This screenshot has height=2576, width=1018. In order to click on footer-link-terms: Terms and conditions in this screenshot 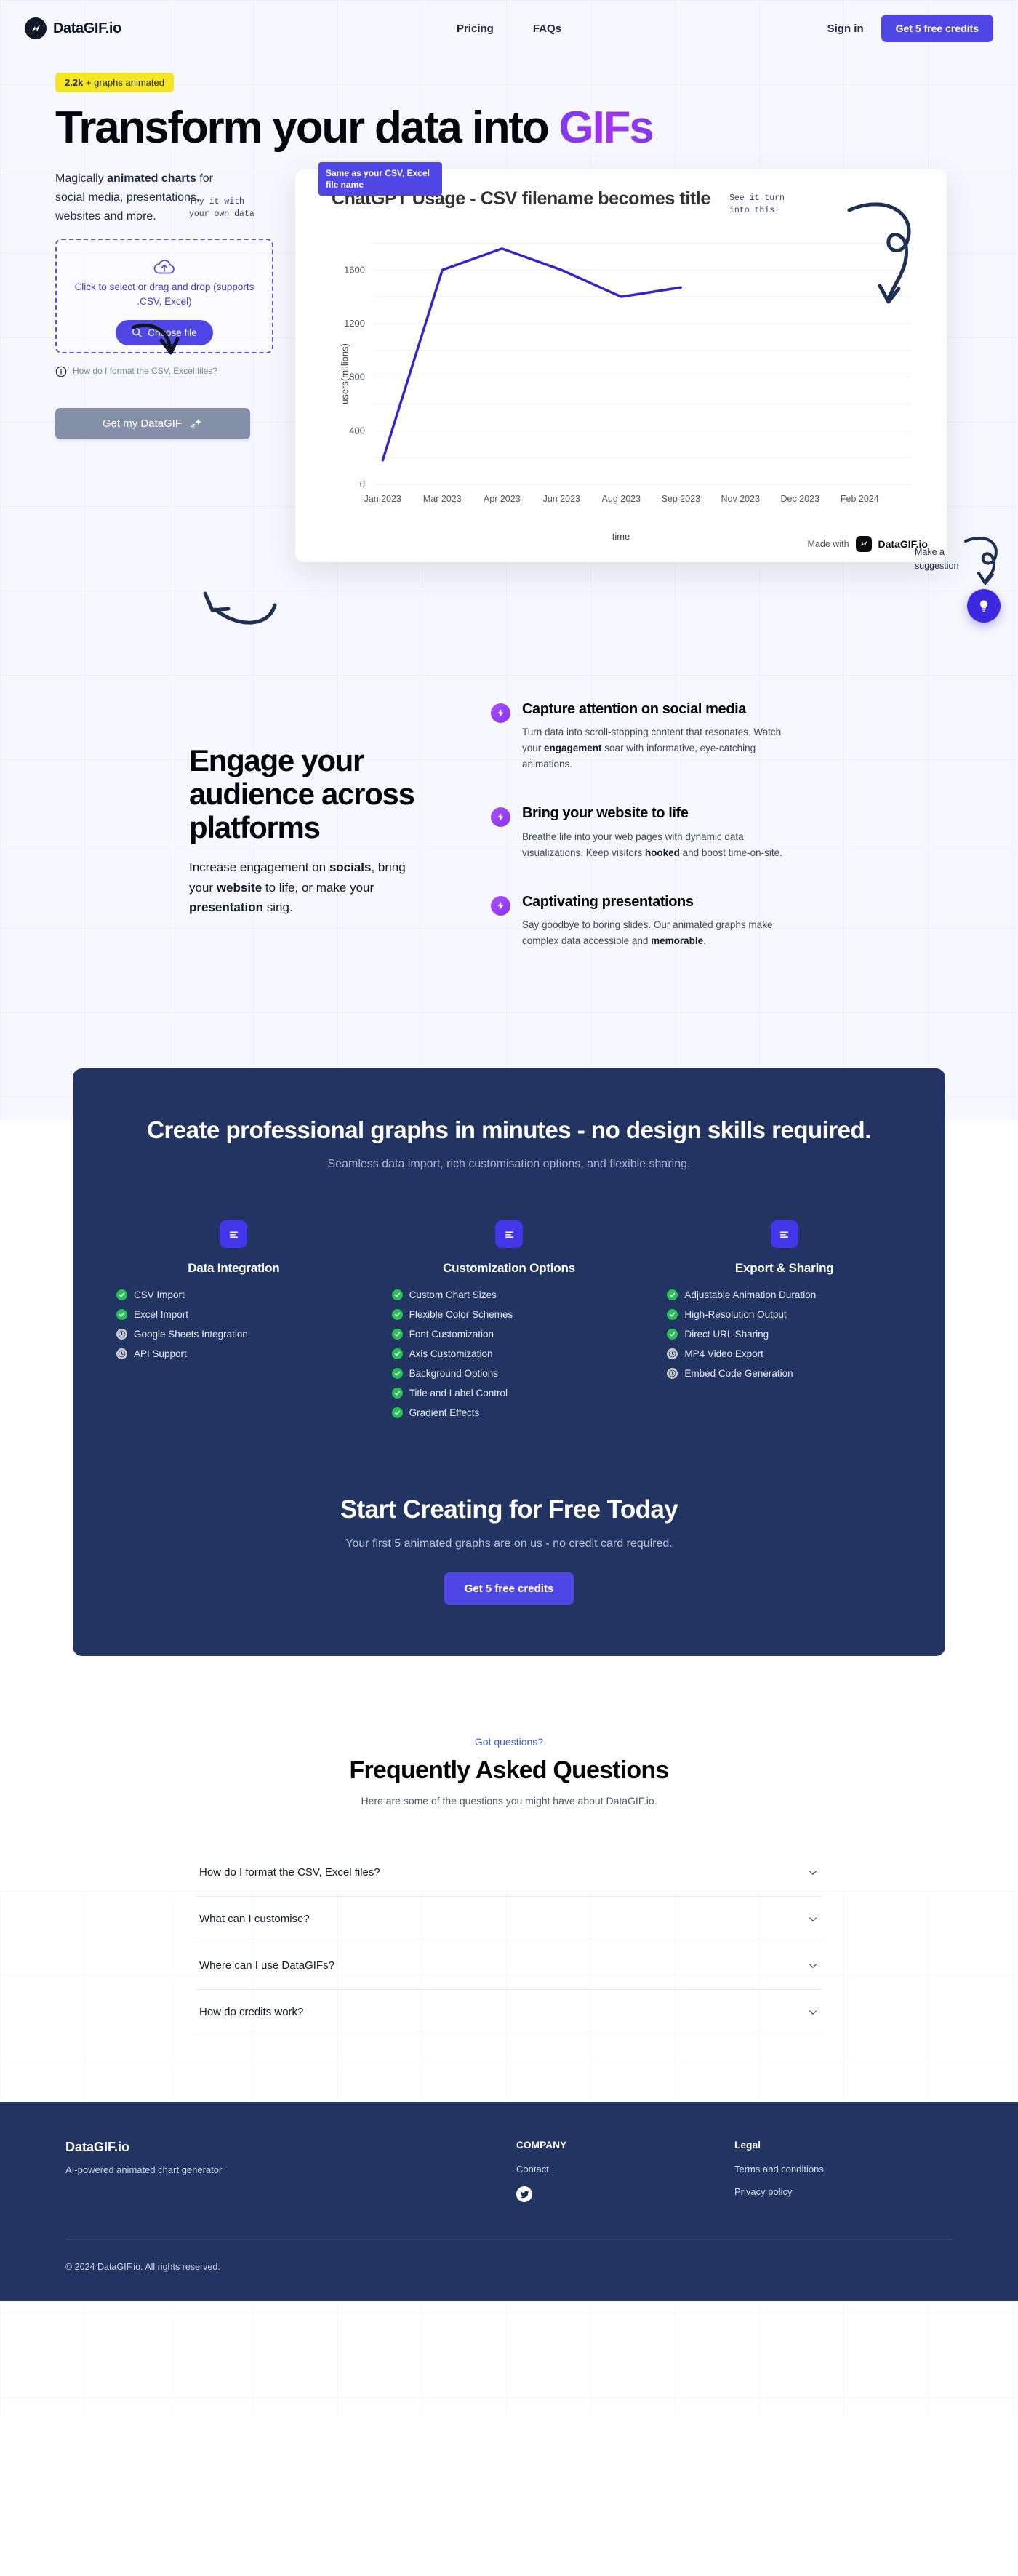, I will do `click(843, 2169)`.